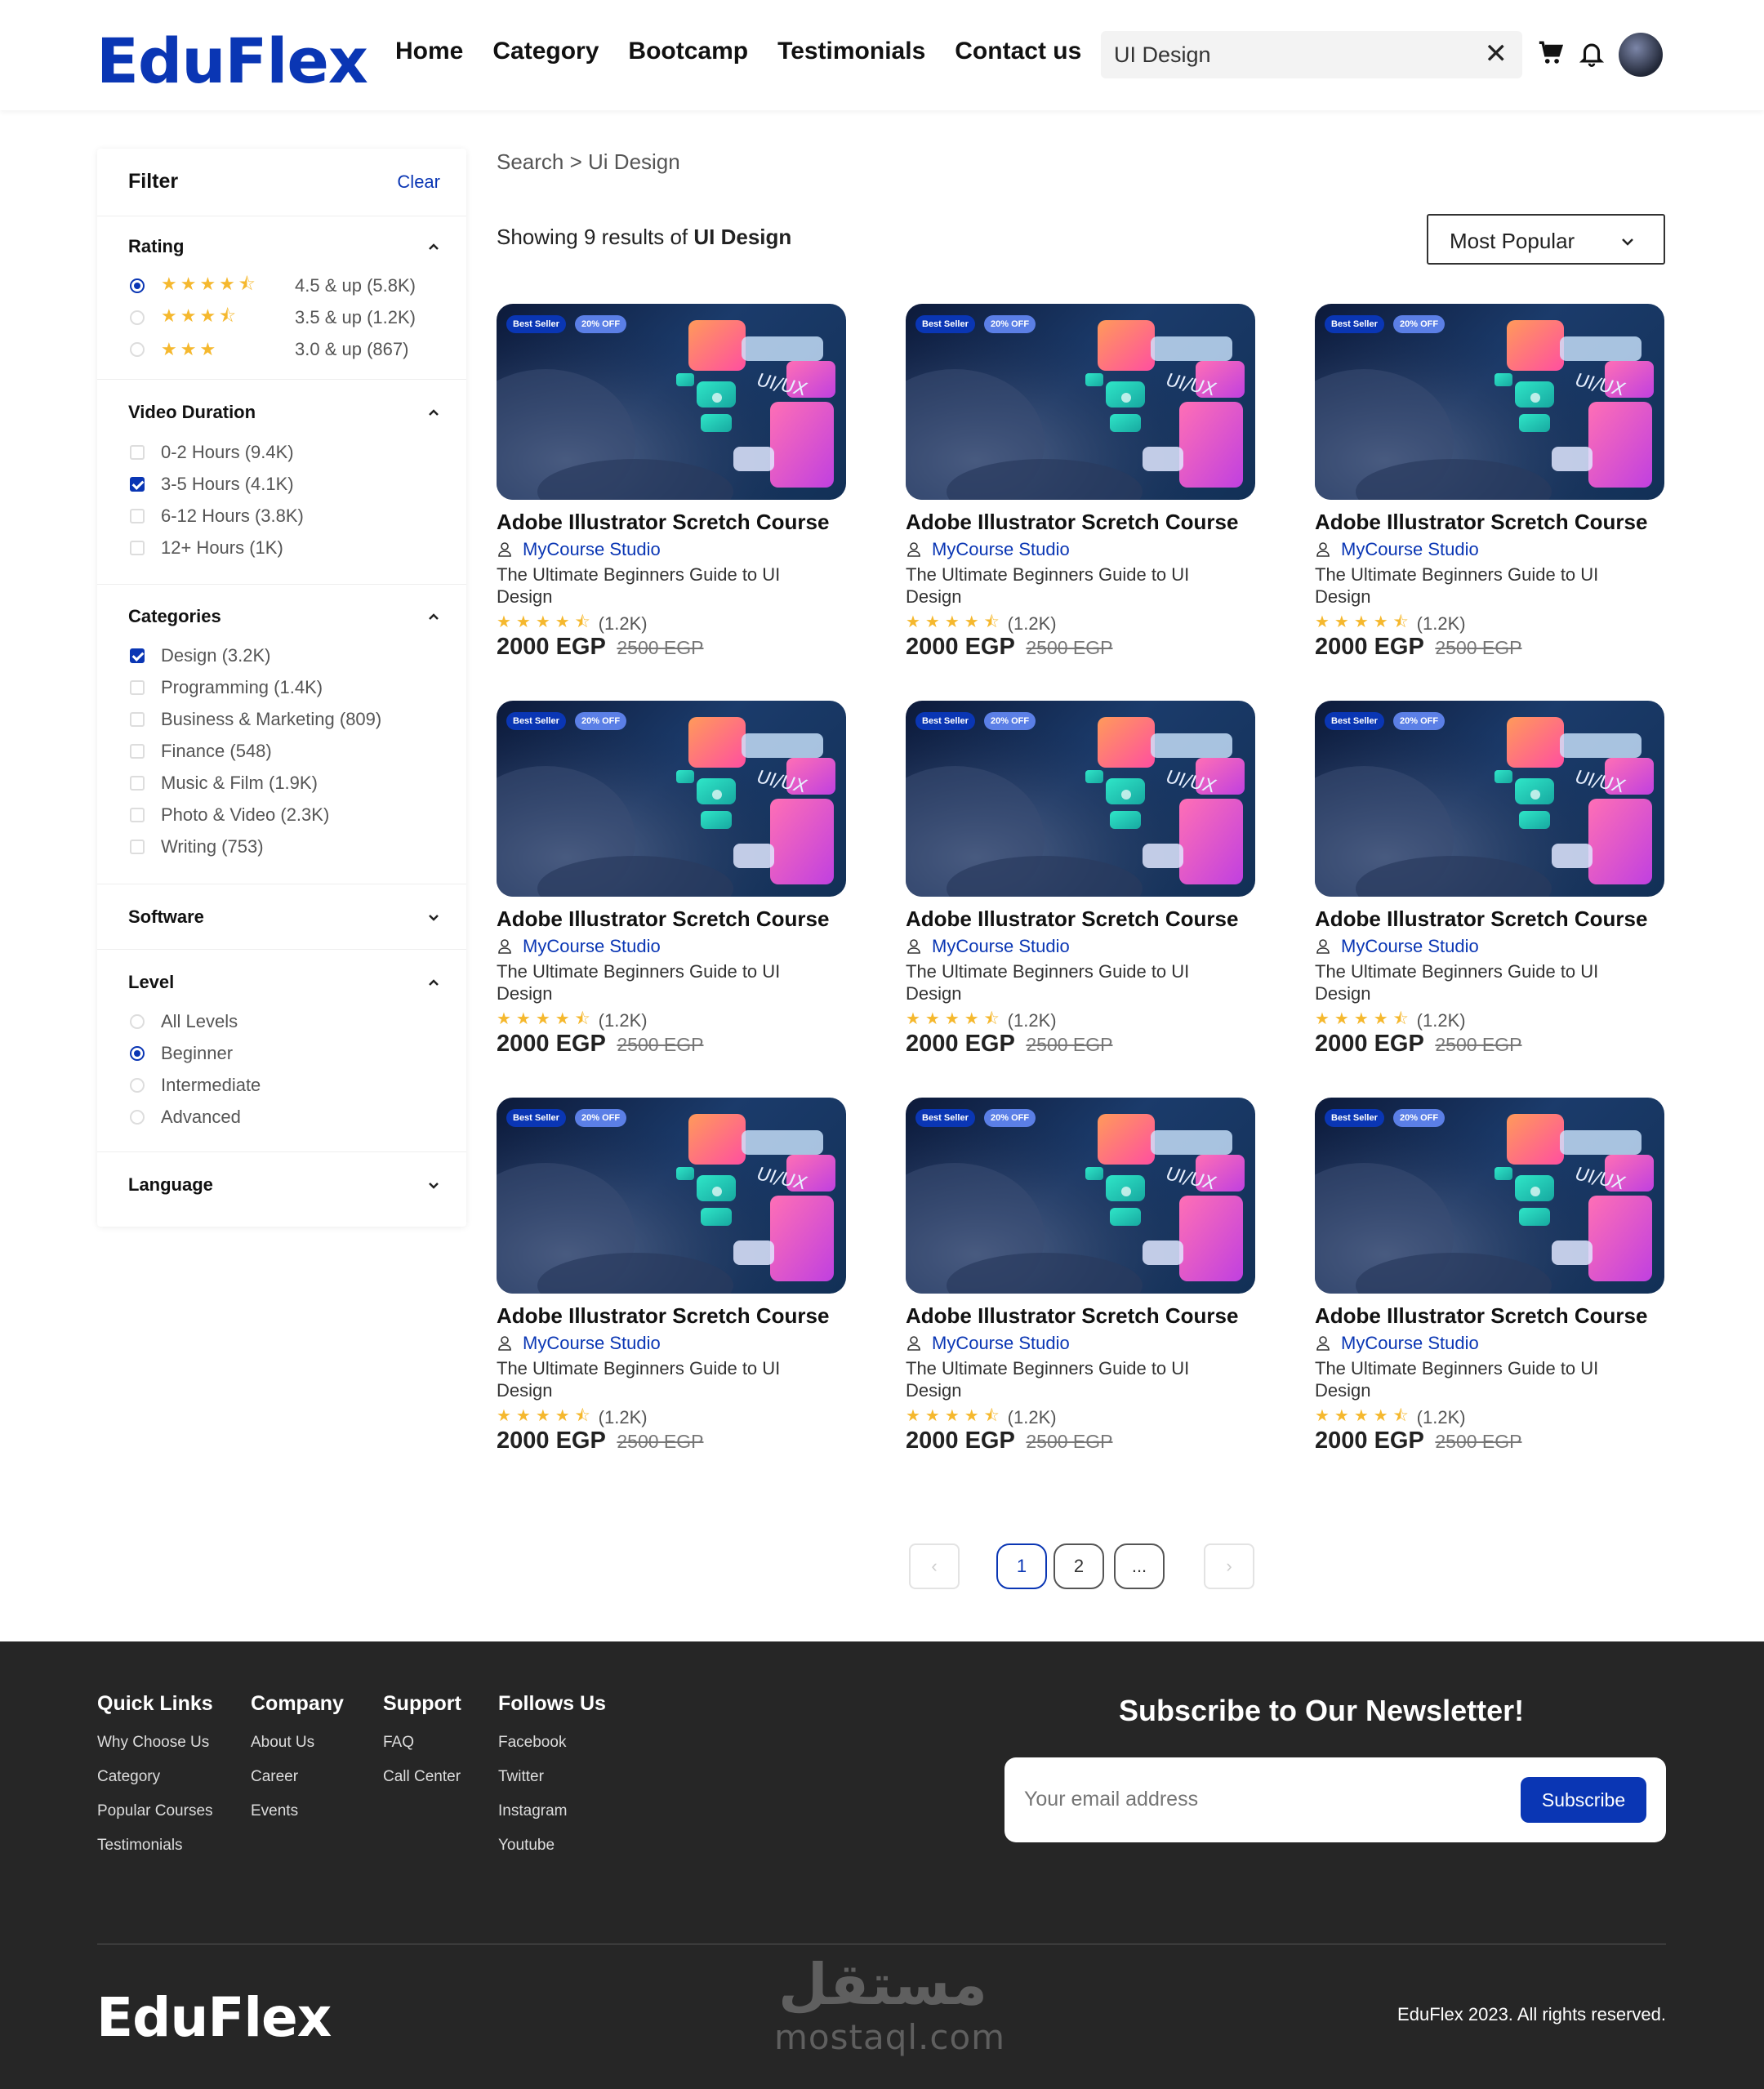 This screenshot has height=2089, width=1764. Describe the element at coordinates (418, 182) in the screenshot. I see `clear-filters-button: Clear` at that location.